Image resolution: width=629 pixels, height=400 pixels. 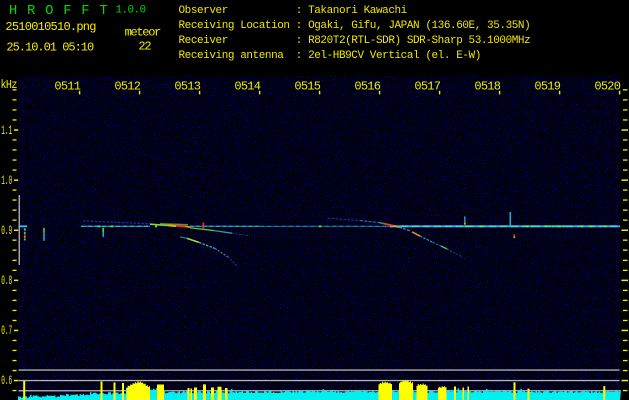 What do you see at coordinates (6, 231) in the screenshot?
I see `svg-text: 0.9` at bounding box center [6, 231].